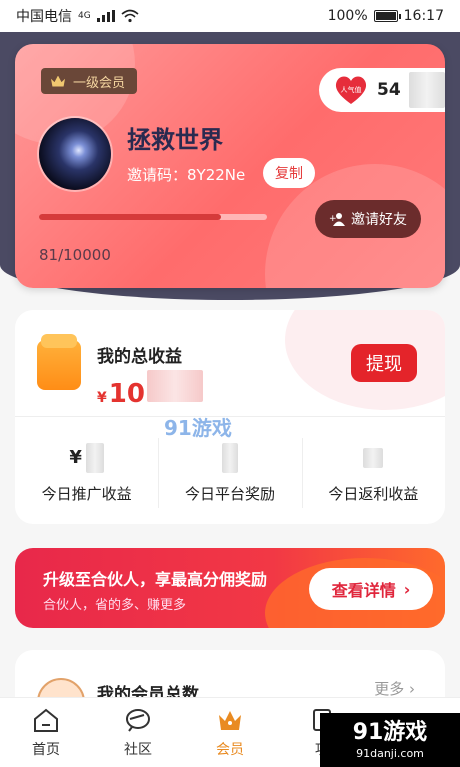 The width and height of the screenshot is (460, 767). I want to click on earnings-stats: ¥ 今日推广收益 今日平台奖励 今日返利收益, so click(230, 473).